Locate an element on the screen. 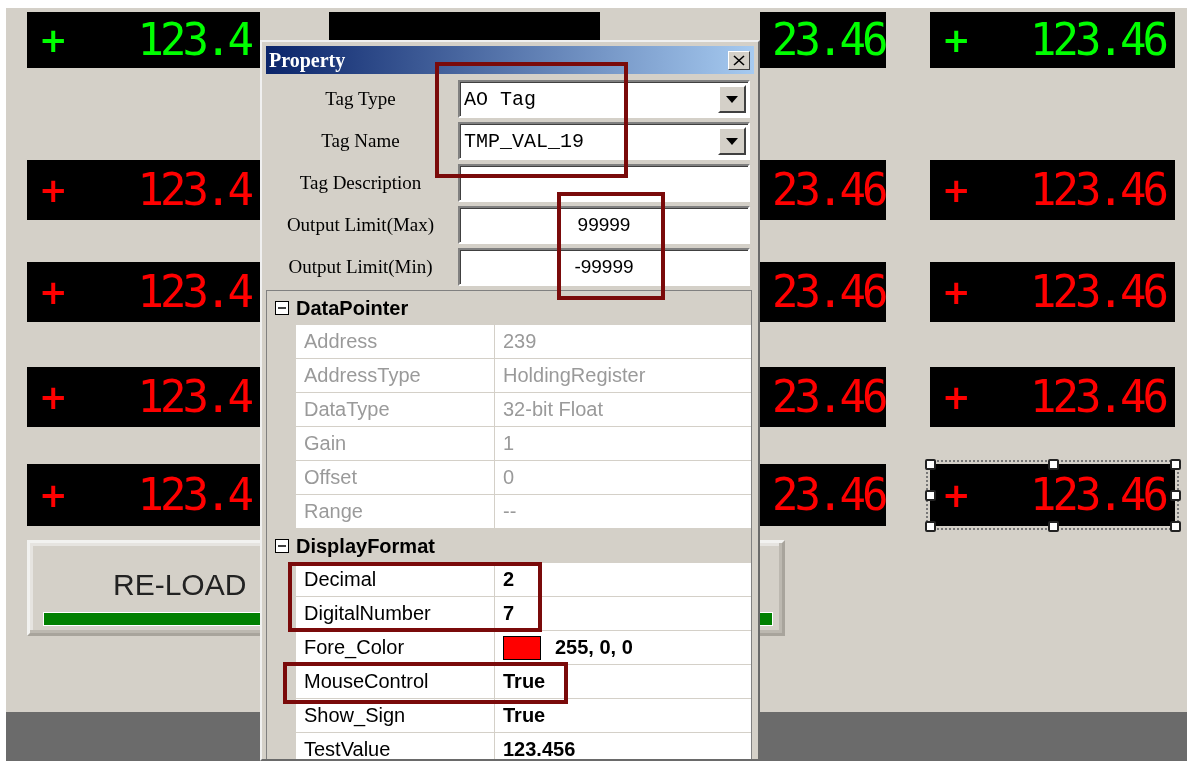 The height and width of the screenshot is (761, 1193). property-name: DigitalNumber is located at coordinates (395, 614).